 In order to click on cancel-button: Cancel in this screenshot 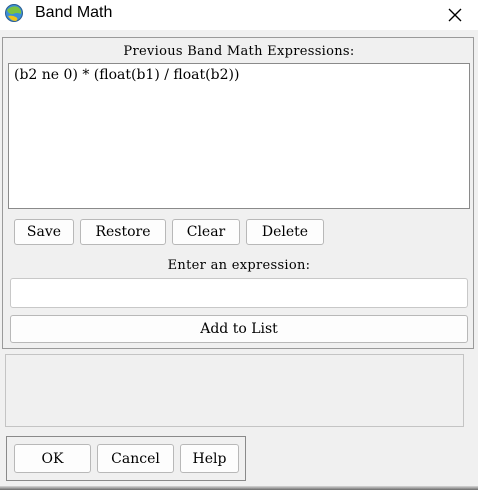, I will do `click(135, 458)`.